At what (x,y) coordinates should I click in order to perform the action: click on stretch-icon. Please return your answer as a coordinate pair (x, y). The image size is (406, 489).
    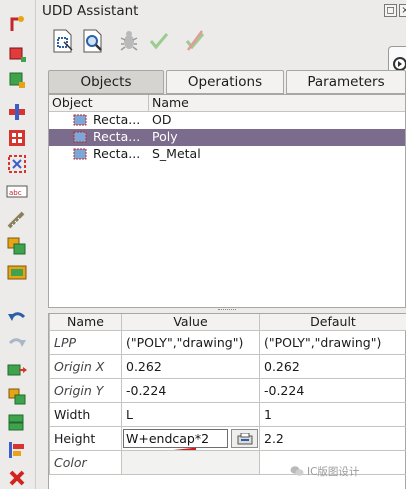
    Looking at the image, I should click on (17, 422).